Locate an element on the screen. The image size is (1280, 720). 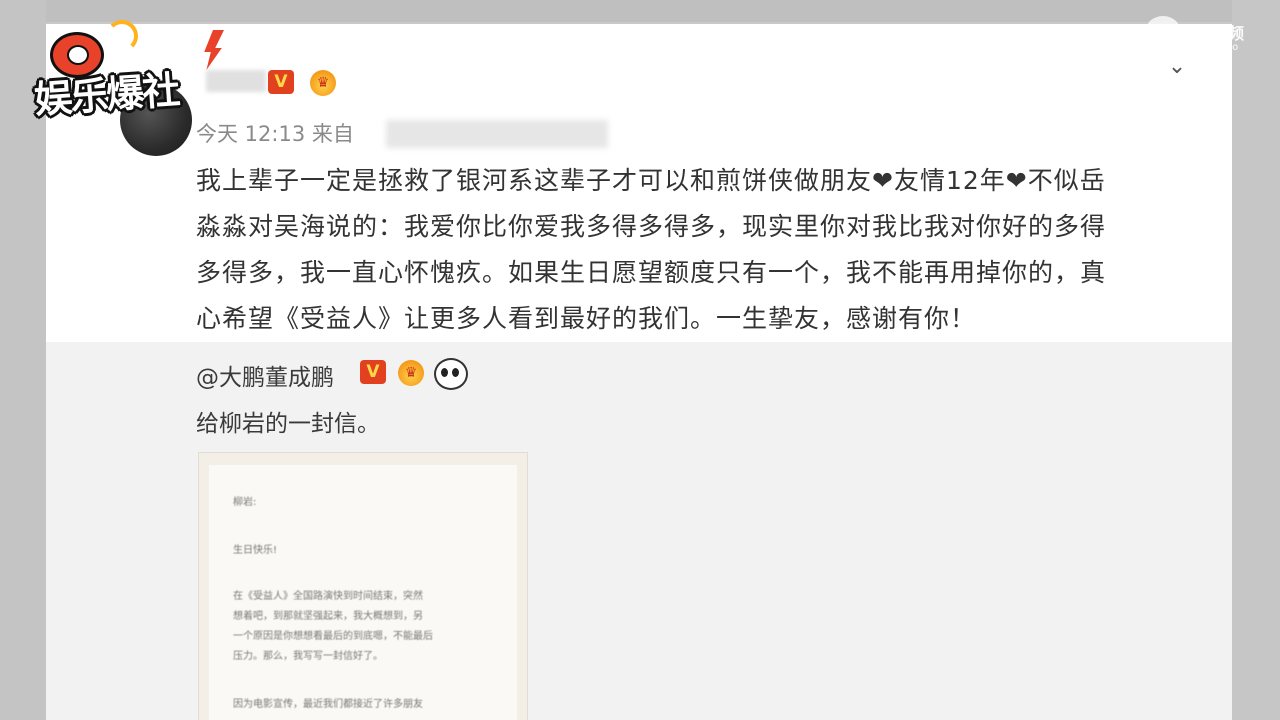
retweet-author-link: @大鹏董成鹏 is located at coordinates (265, 375).